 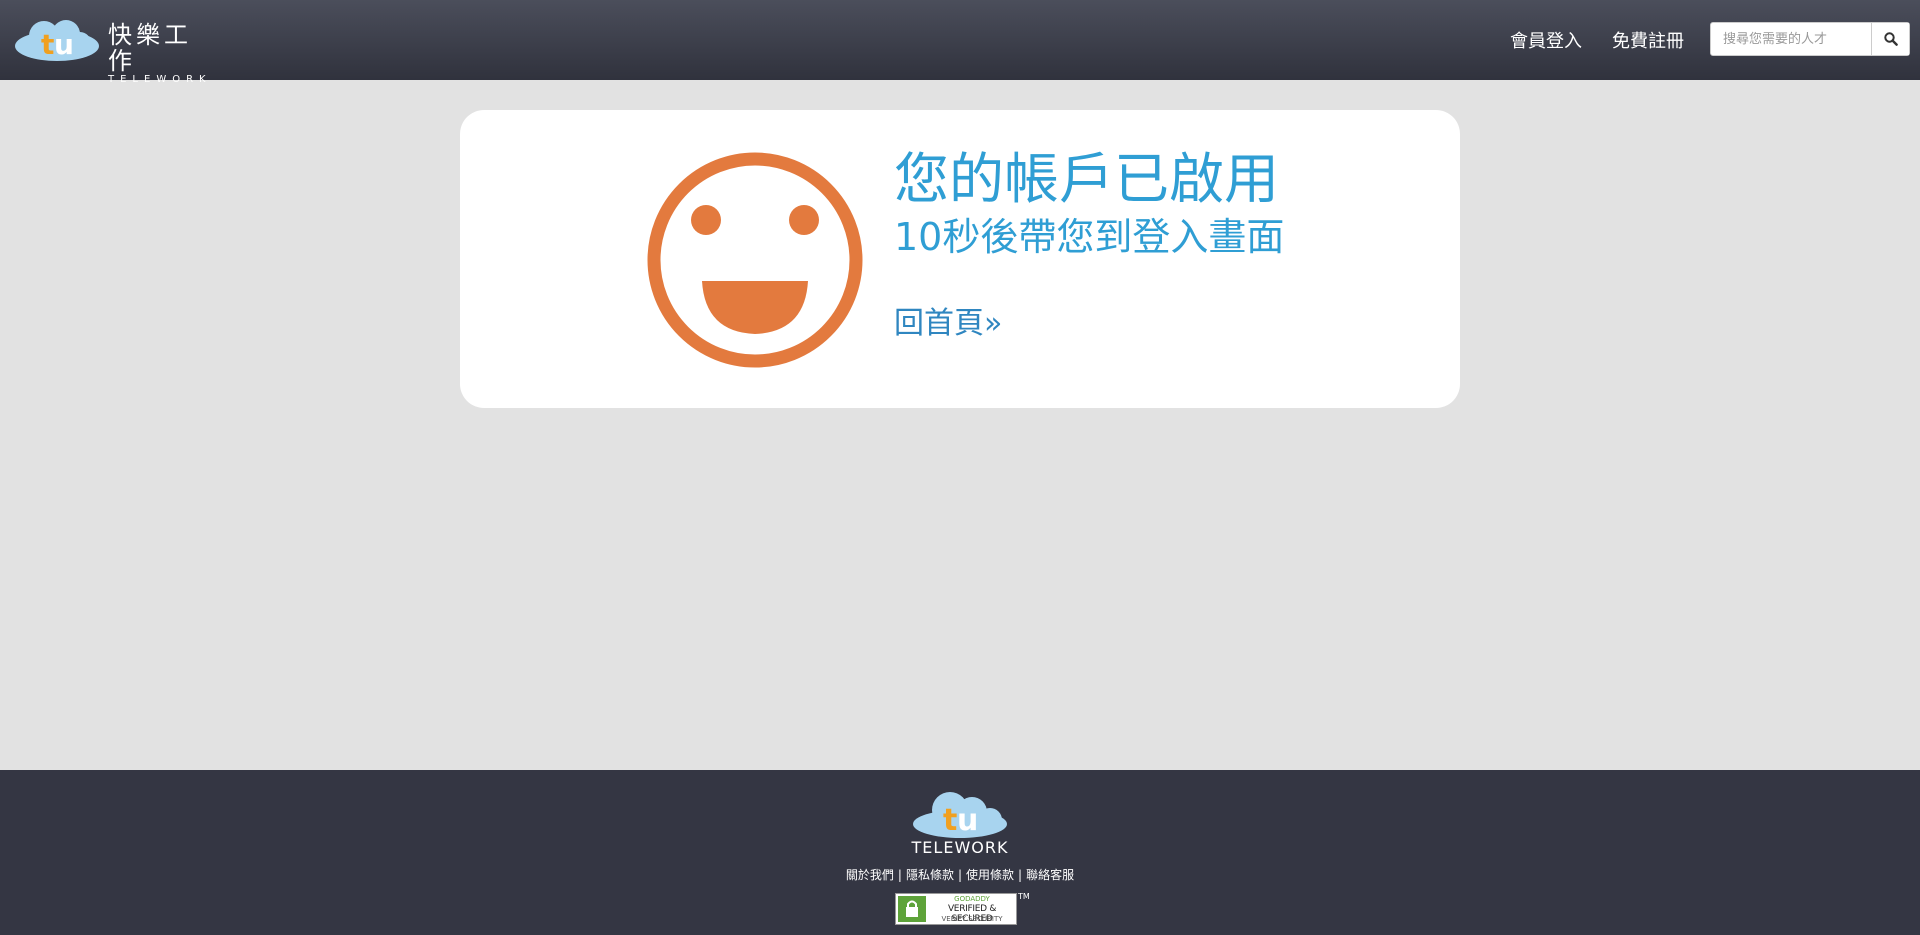 I want to click on footer-link-contact: 聯絡客服, so click(x=1050, y=875).